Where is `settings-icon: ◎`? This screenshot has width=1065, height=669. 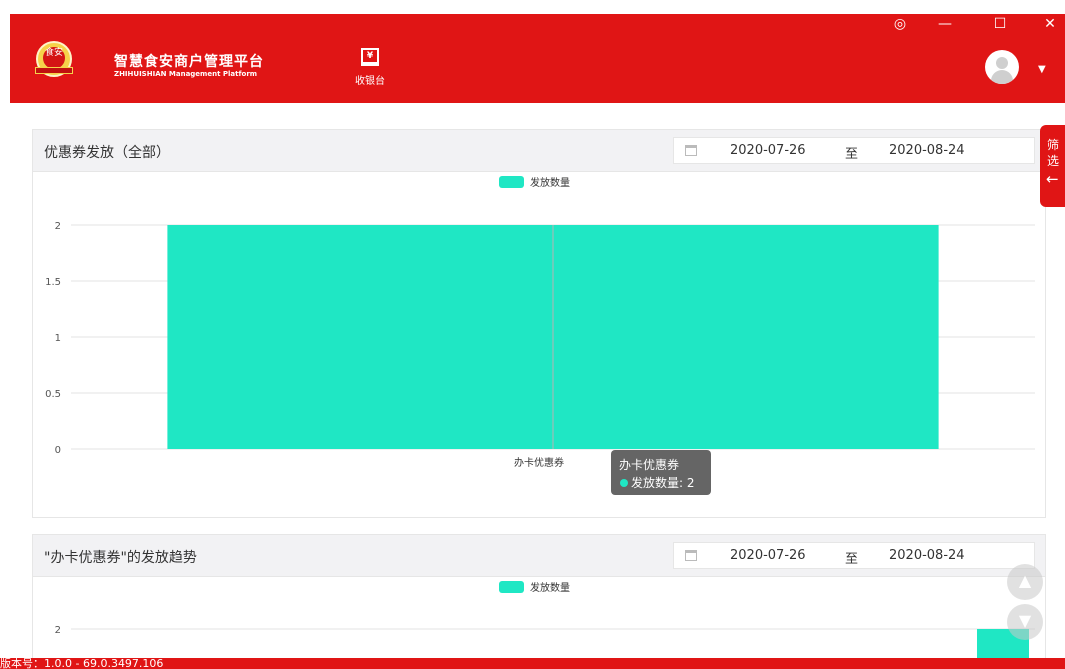 settings-icon: ◎ is located at coordinates (900, 24).